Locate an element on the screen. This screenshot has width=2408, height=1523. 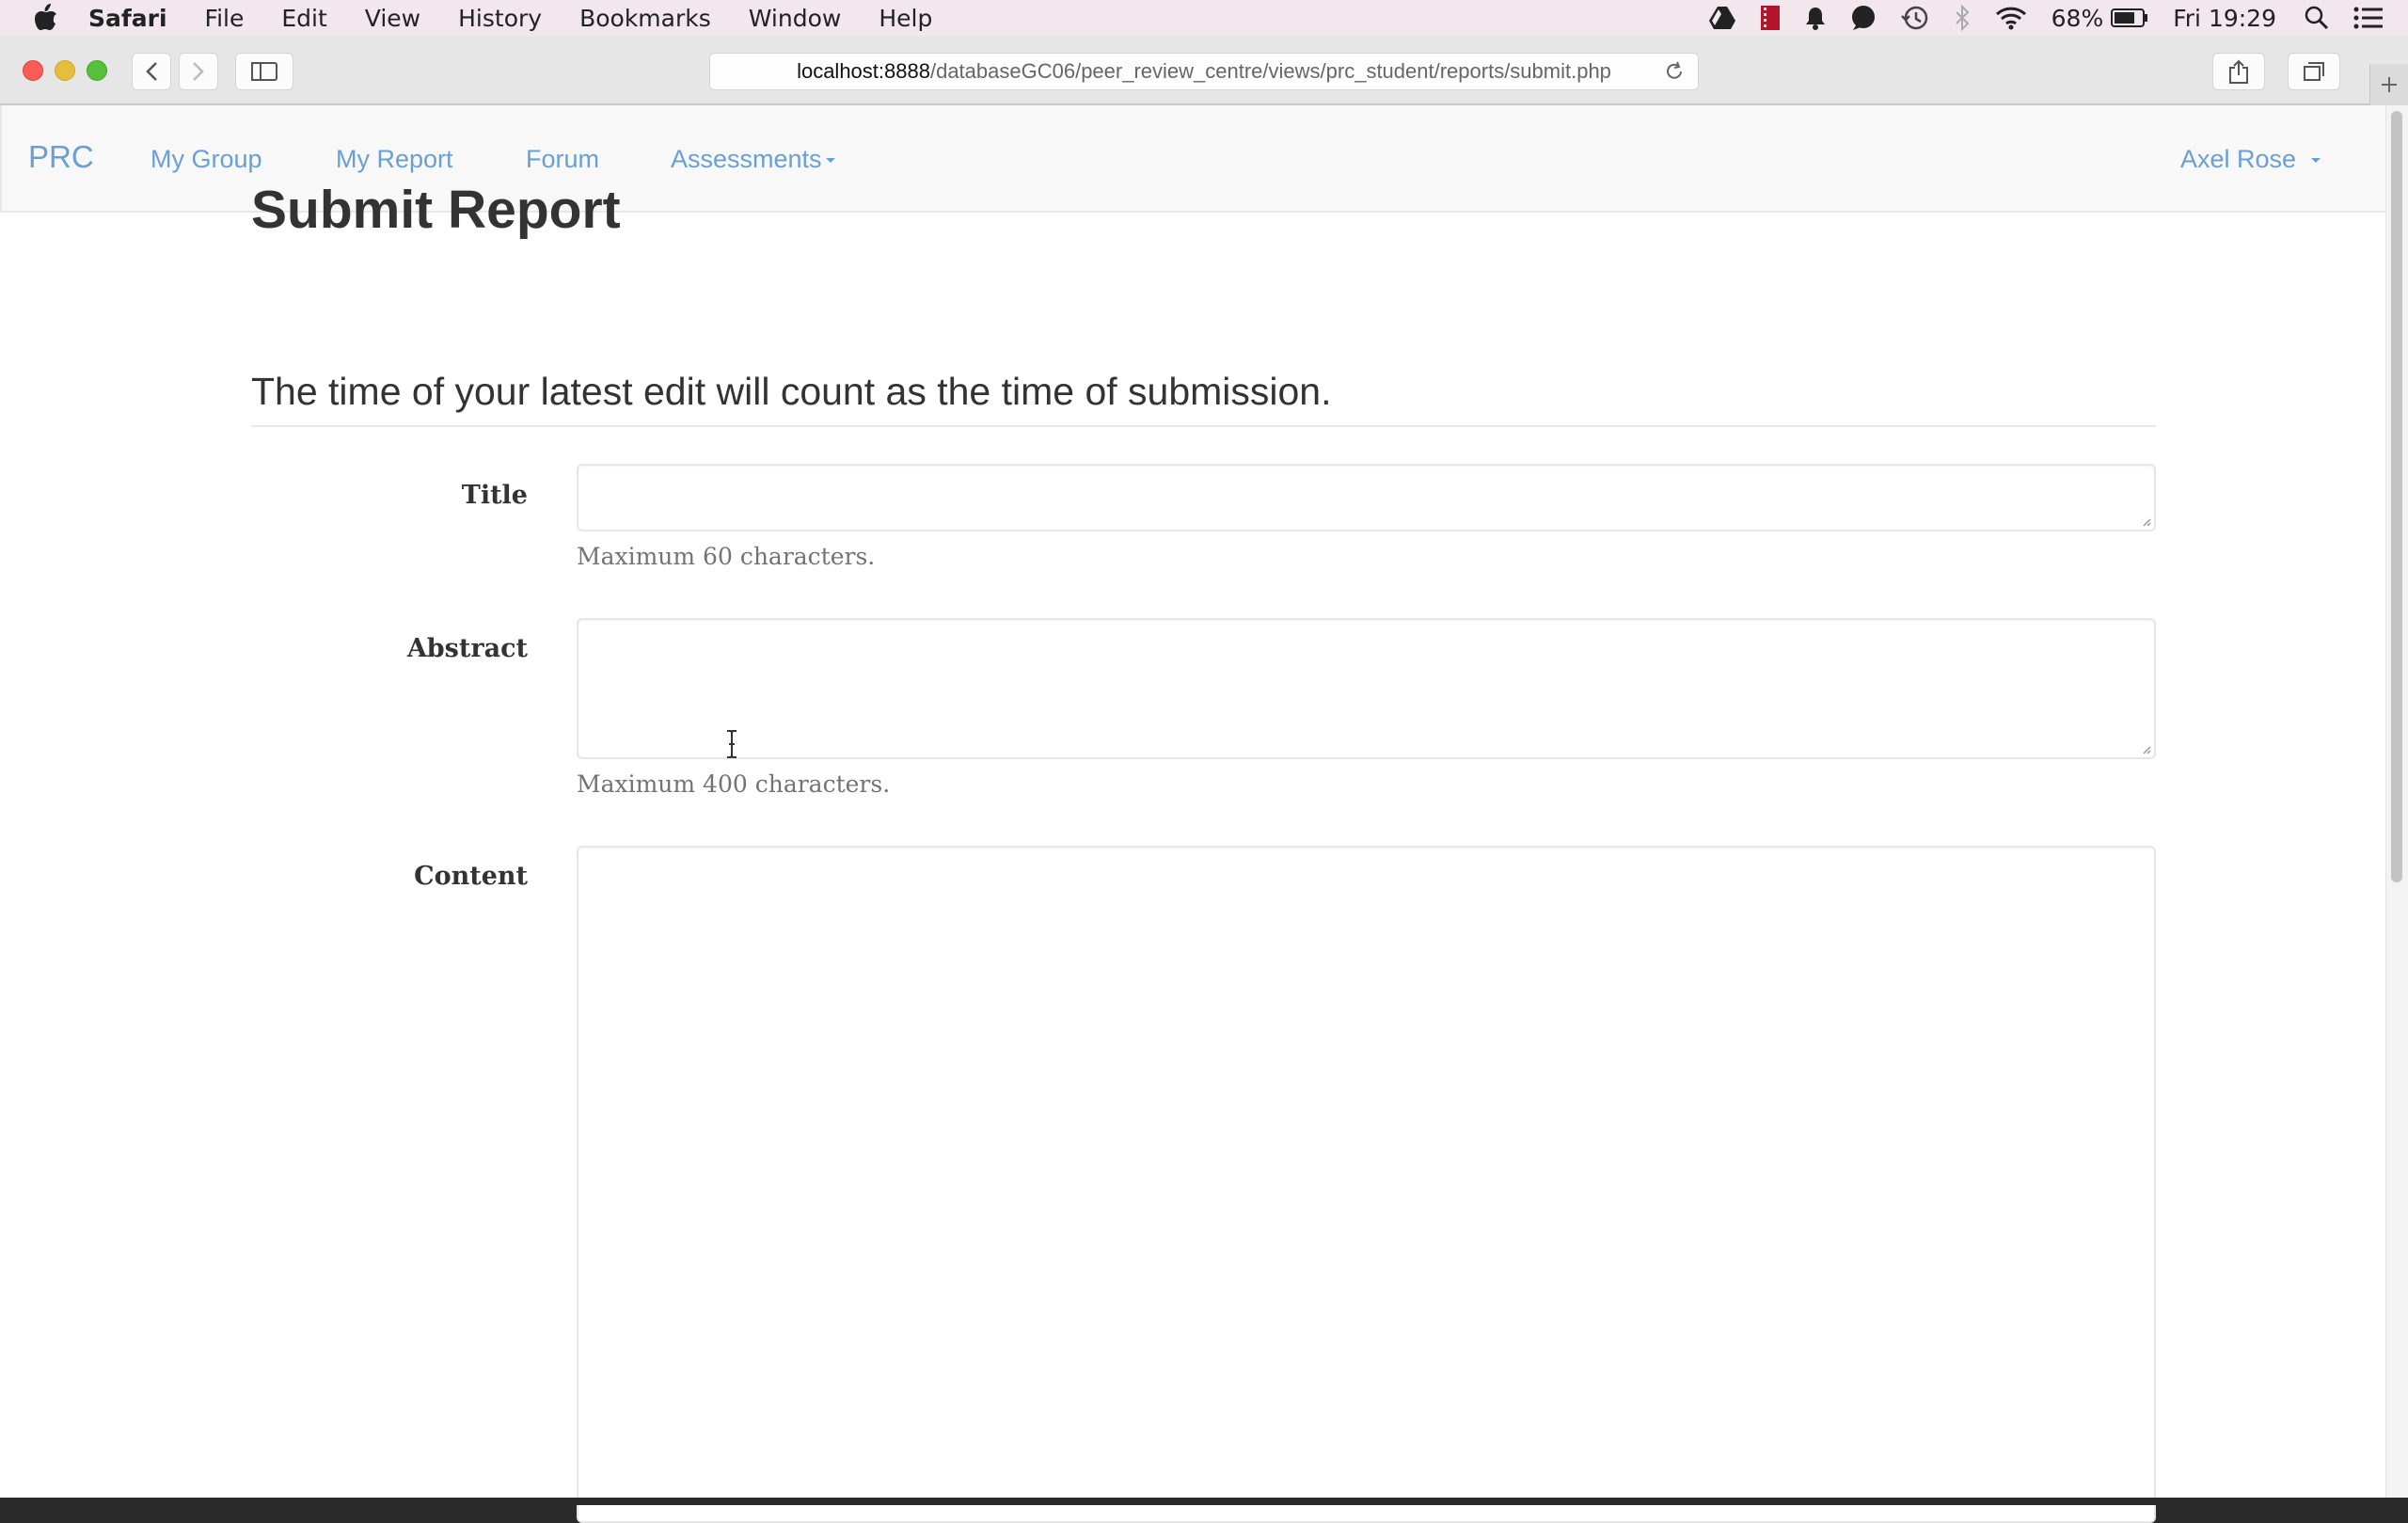
share-button is located at coordinates (2238, 71).